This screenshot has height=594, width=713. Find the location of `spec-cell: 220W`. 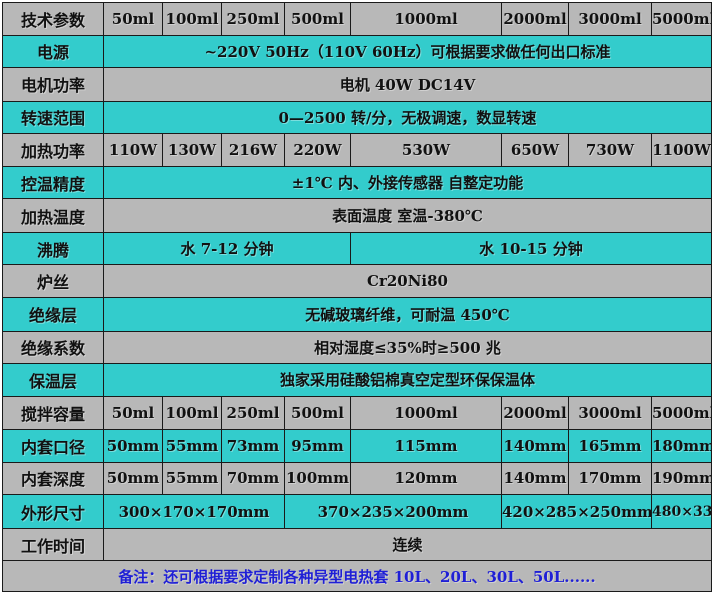

spec-cell: 220W is located at coordinates (317, 150).